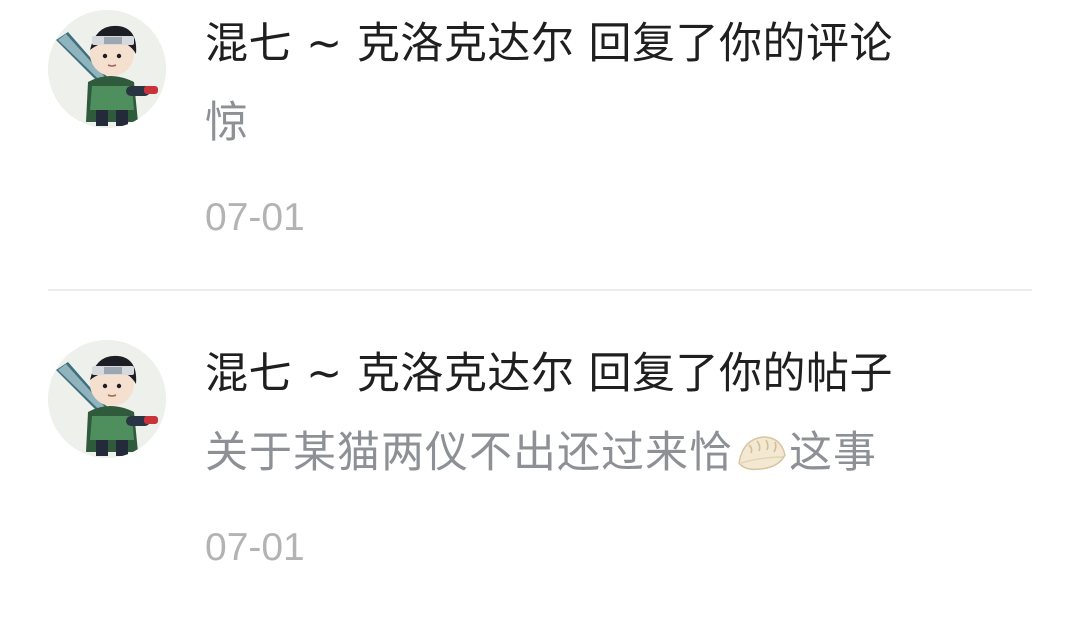 The image size is (1080, 620). I want to click on notification-content: 惊, so click(227, 123).